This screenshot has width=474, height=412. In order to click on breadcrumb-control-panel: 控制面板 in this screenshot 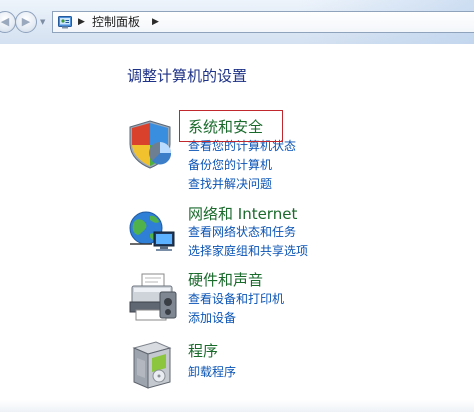, I will do `click(116, 22)`.